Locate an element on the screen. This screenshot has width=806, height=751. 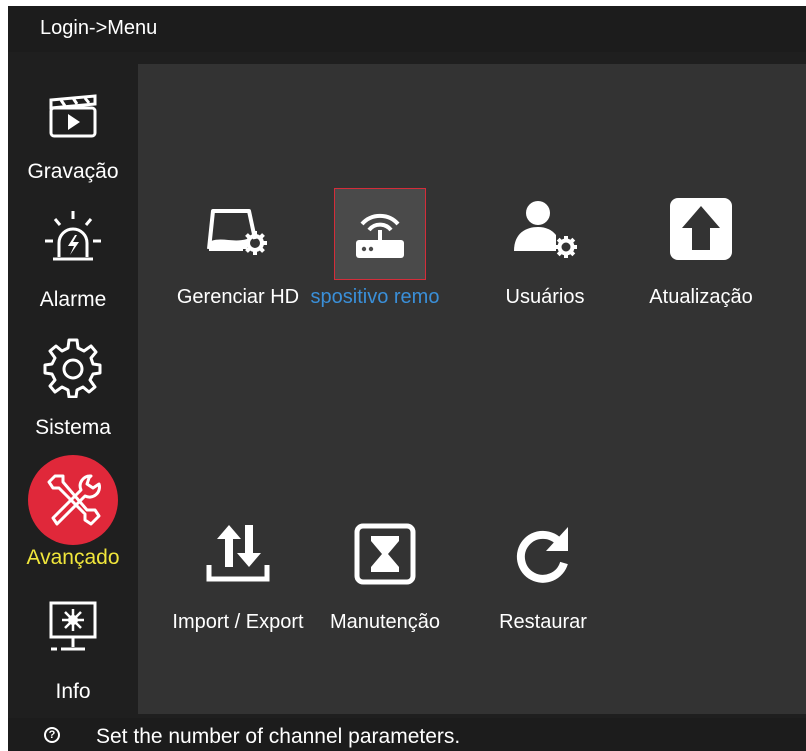
siren-icon is located at coordinates (73, 237).